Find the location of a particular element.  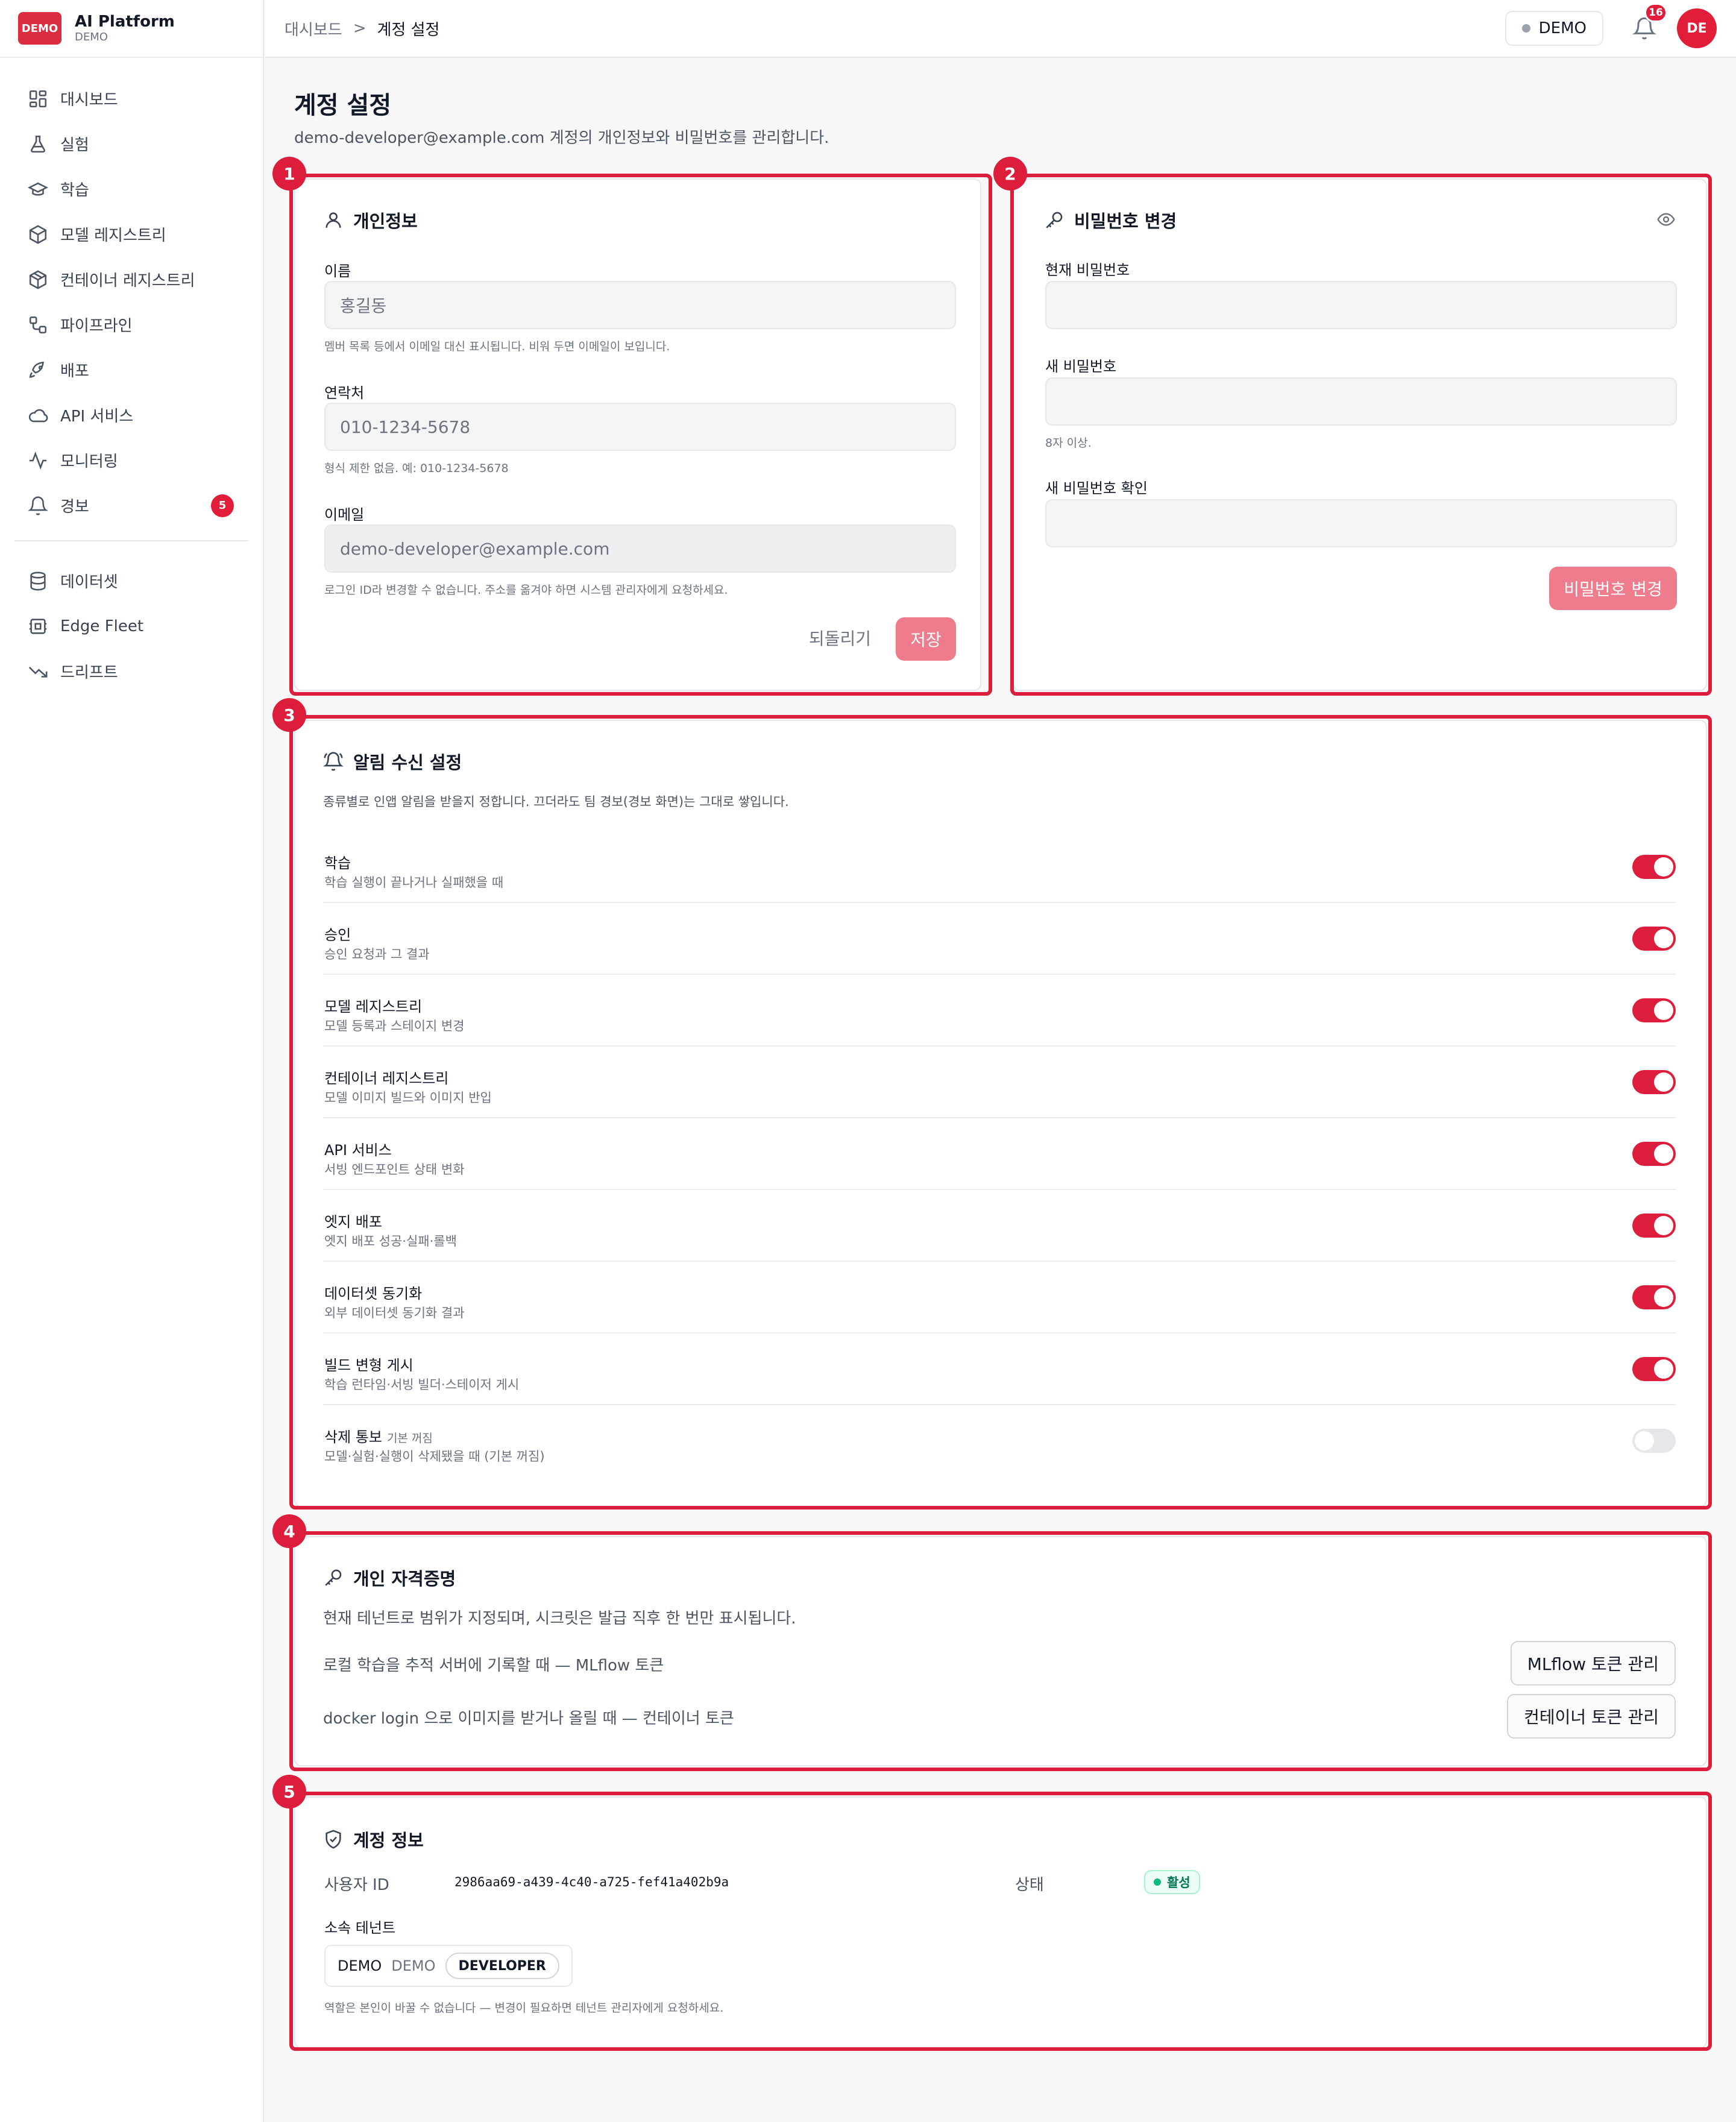

sidebar-item-model-registry: 모델 레지스트리 is located at coordinates (131, 234).